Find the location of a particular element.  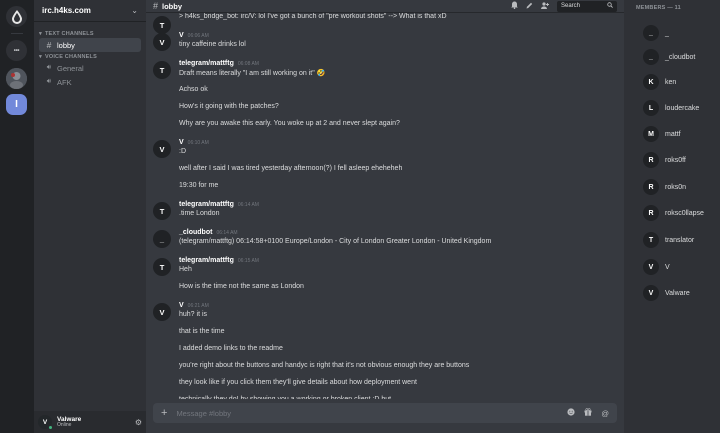

member-item: Mmattf is located at coordinates (662, 134).